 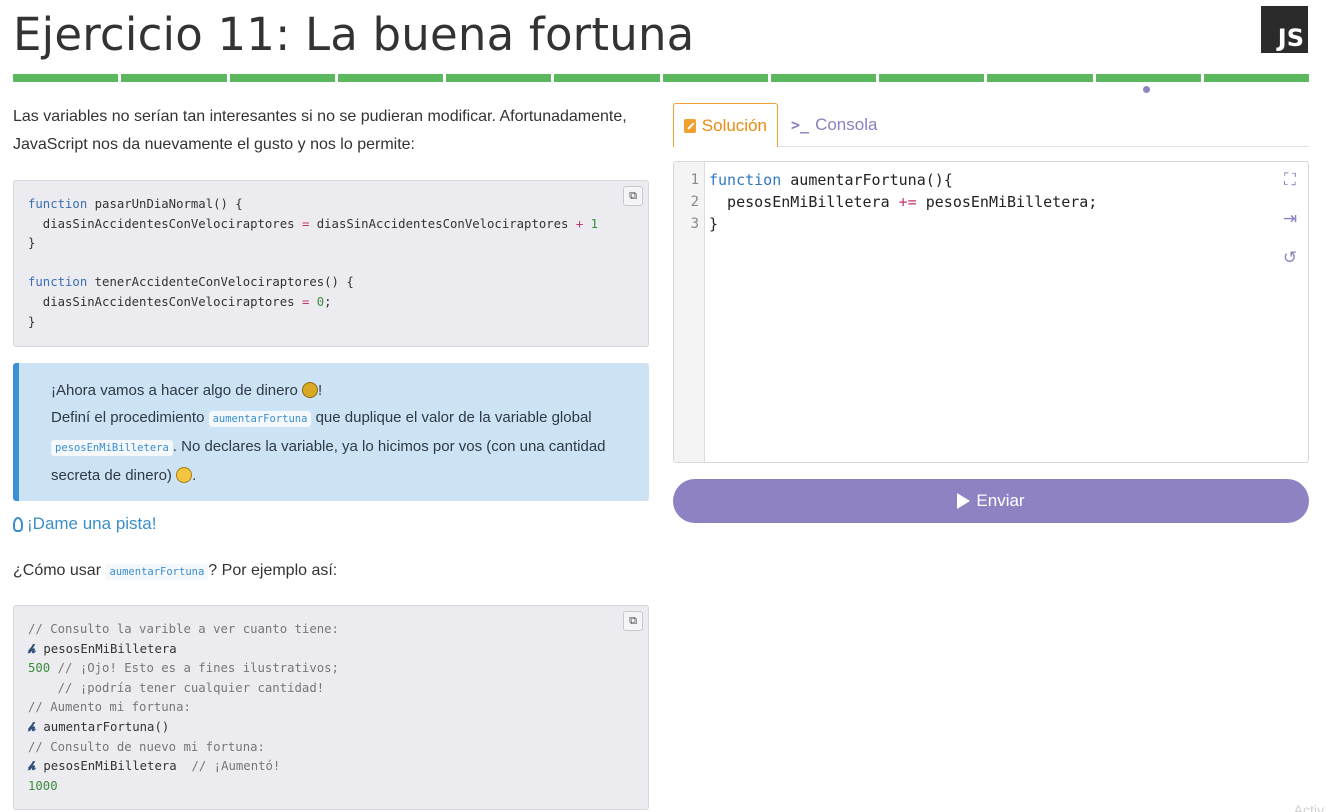 What do you see at coordinates (106, 726) in the screenshot?
I see `code-text: aumentarFortuna()` at bounding box center [106, 726].